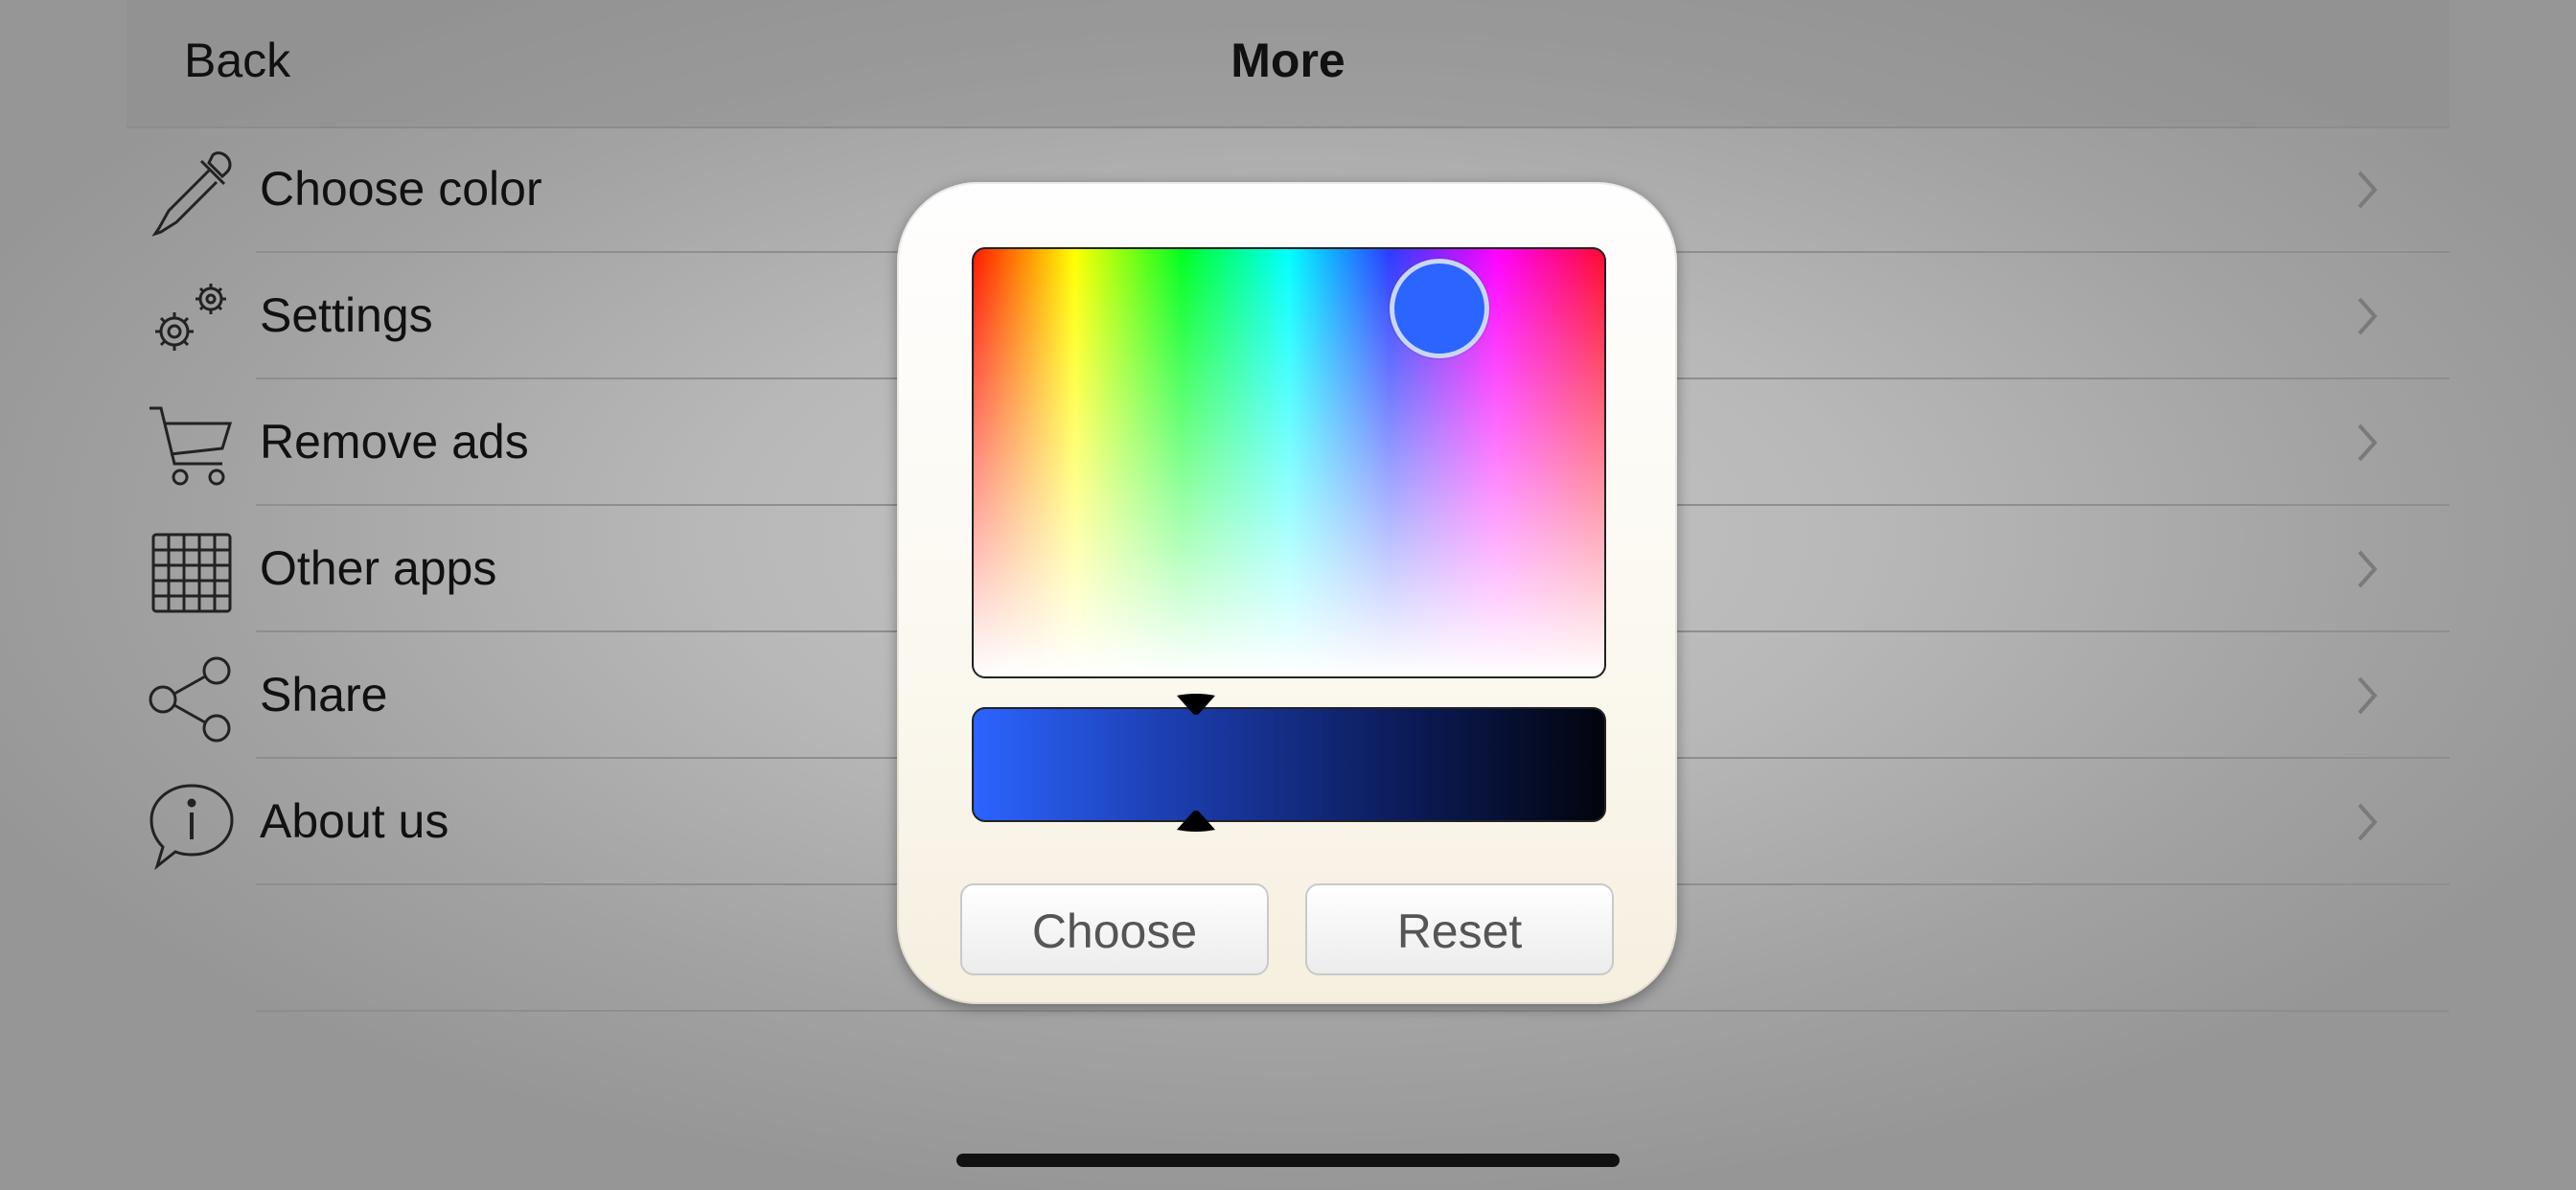 The image size is (2576, 1190). What do you see at coordinates (190, 700) in the screenshot?
I see `share-icon` at bounding box center [190, 700].